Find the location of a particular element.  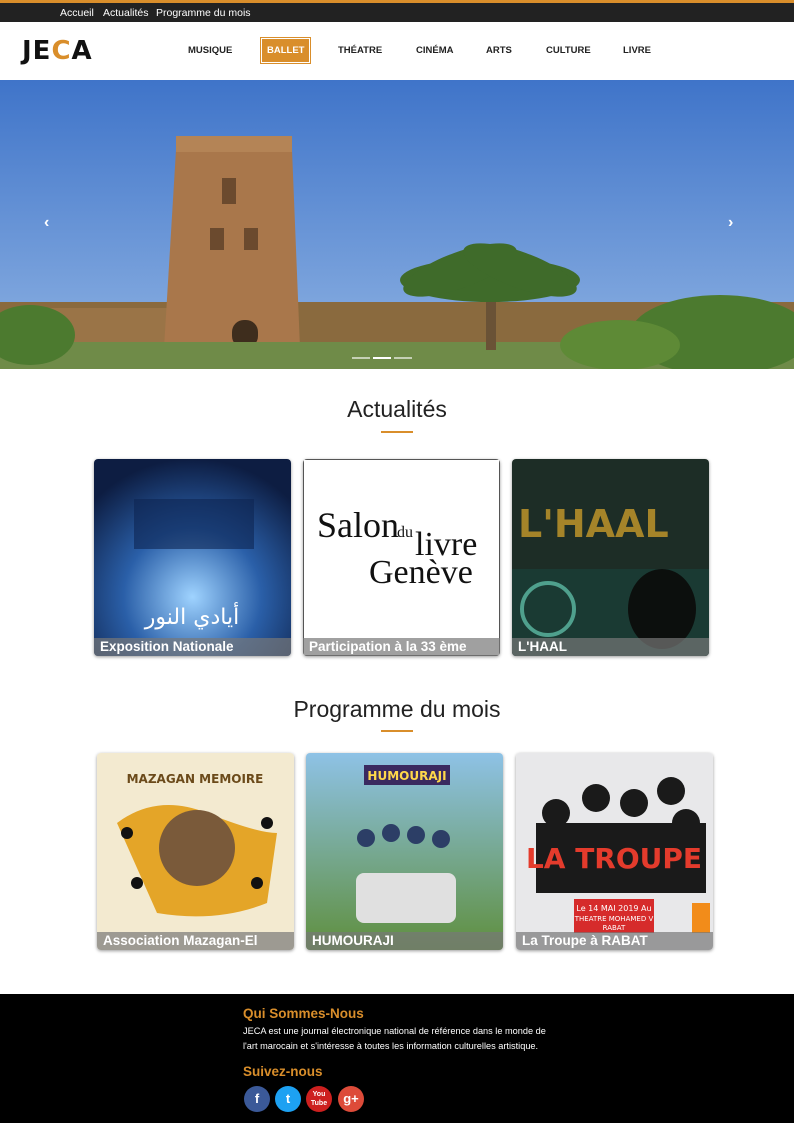

svg-text: Genève is located at coordinates (421, 572).